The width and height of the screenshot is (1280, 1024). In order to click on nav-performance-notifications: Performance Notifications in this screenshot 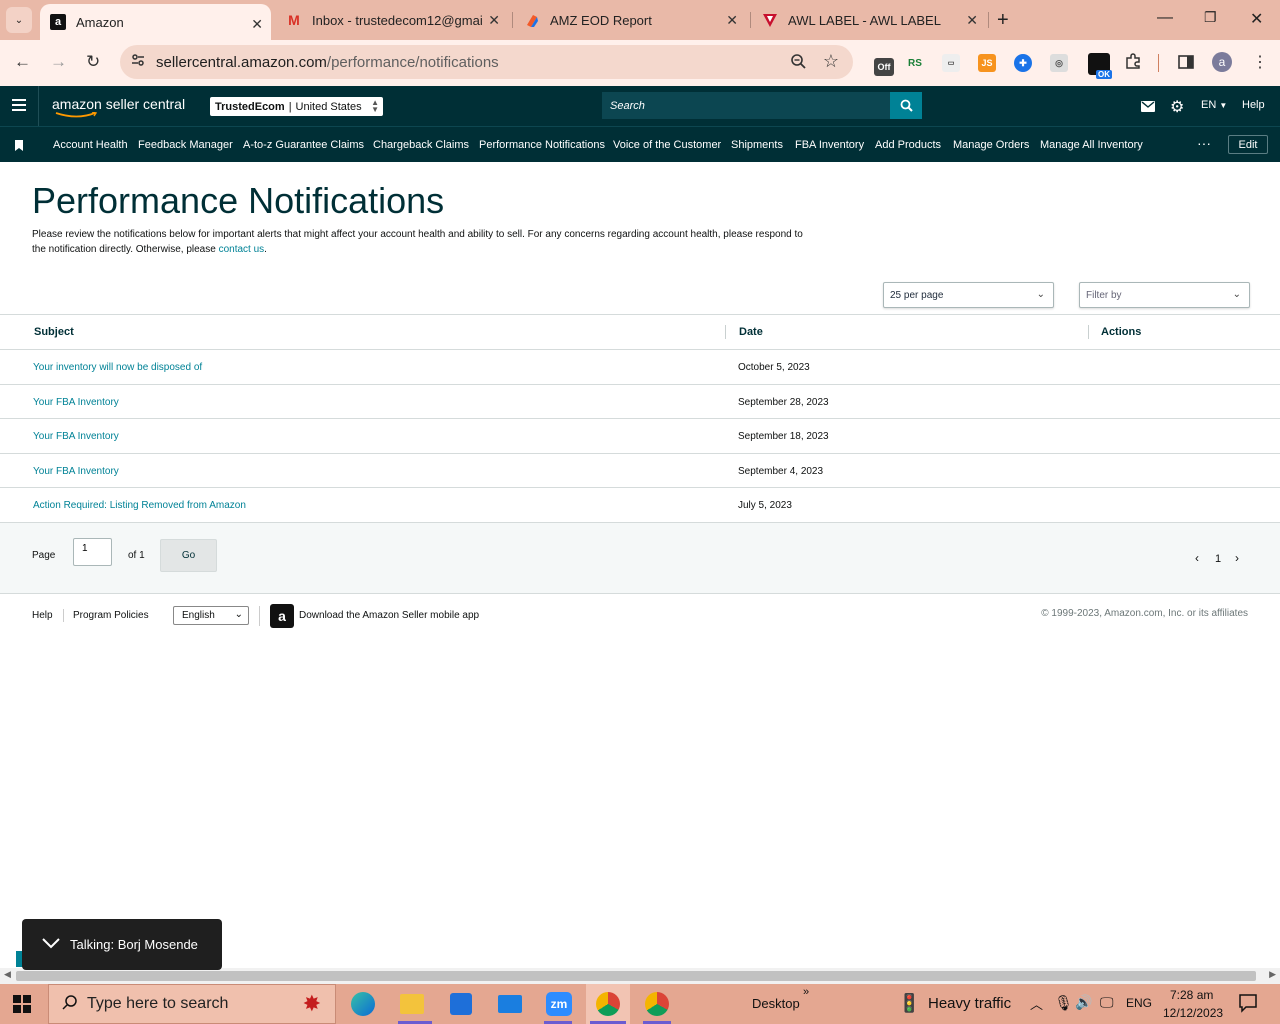, I will do `click(542, 145)`.